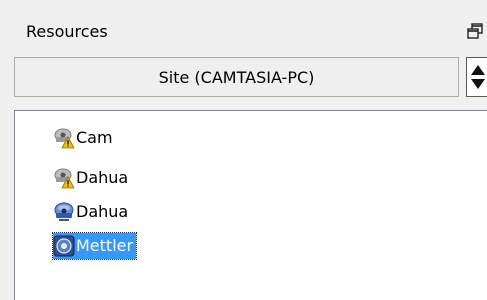 The width and height of the screenshot is (487, 300). What do you see at coordinates (475, 31) in the screenshot?
I see `restore-window-icon` at bounding box center [475, 31].